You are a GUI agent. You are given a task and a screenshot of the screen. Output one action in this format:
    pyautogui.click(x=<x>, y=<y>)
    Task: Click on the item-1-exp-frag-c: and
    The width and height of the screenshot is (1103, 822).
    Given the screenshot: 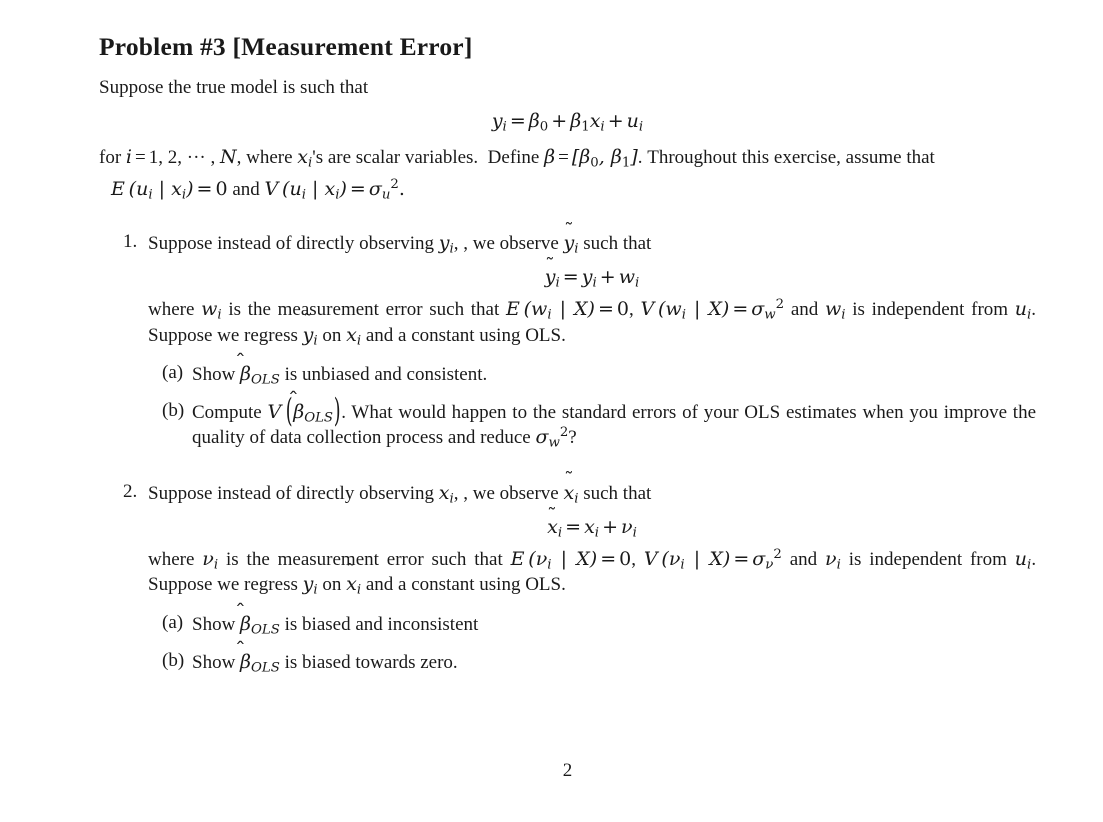 What is the action you would take?
    pyautogui.click(x=804, y=310)
    